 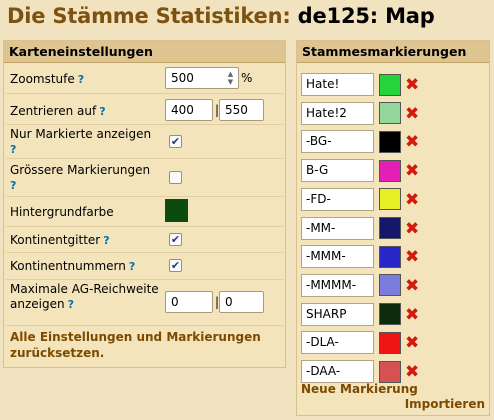 I want to click on zoom-spinner: ▲ ▼, so click(x=230, y=78).